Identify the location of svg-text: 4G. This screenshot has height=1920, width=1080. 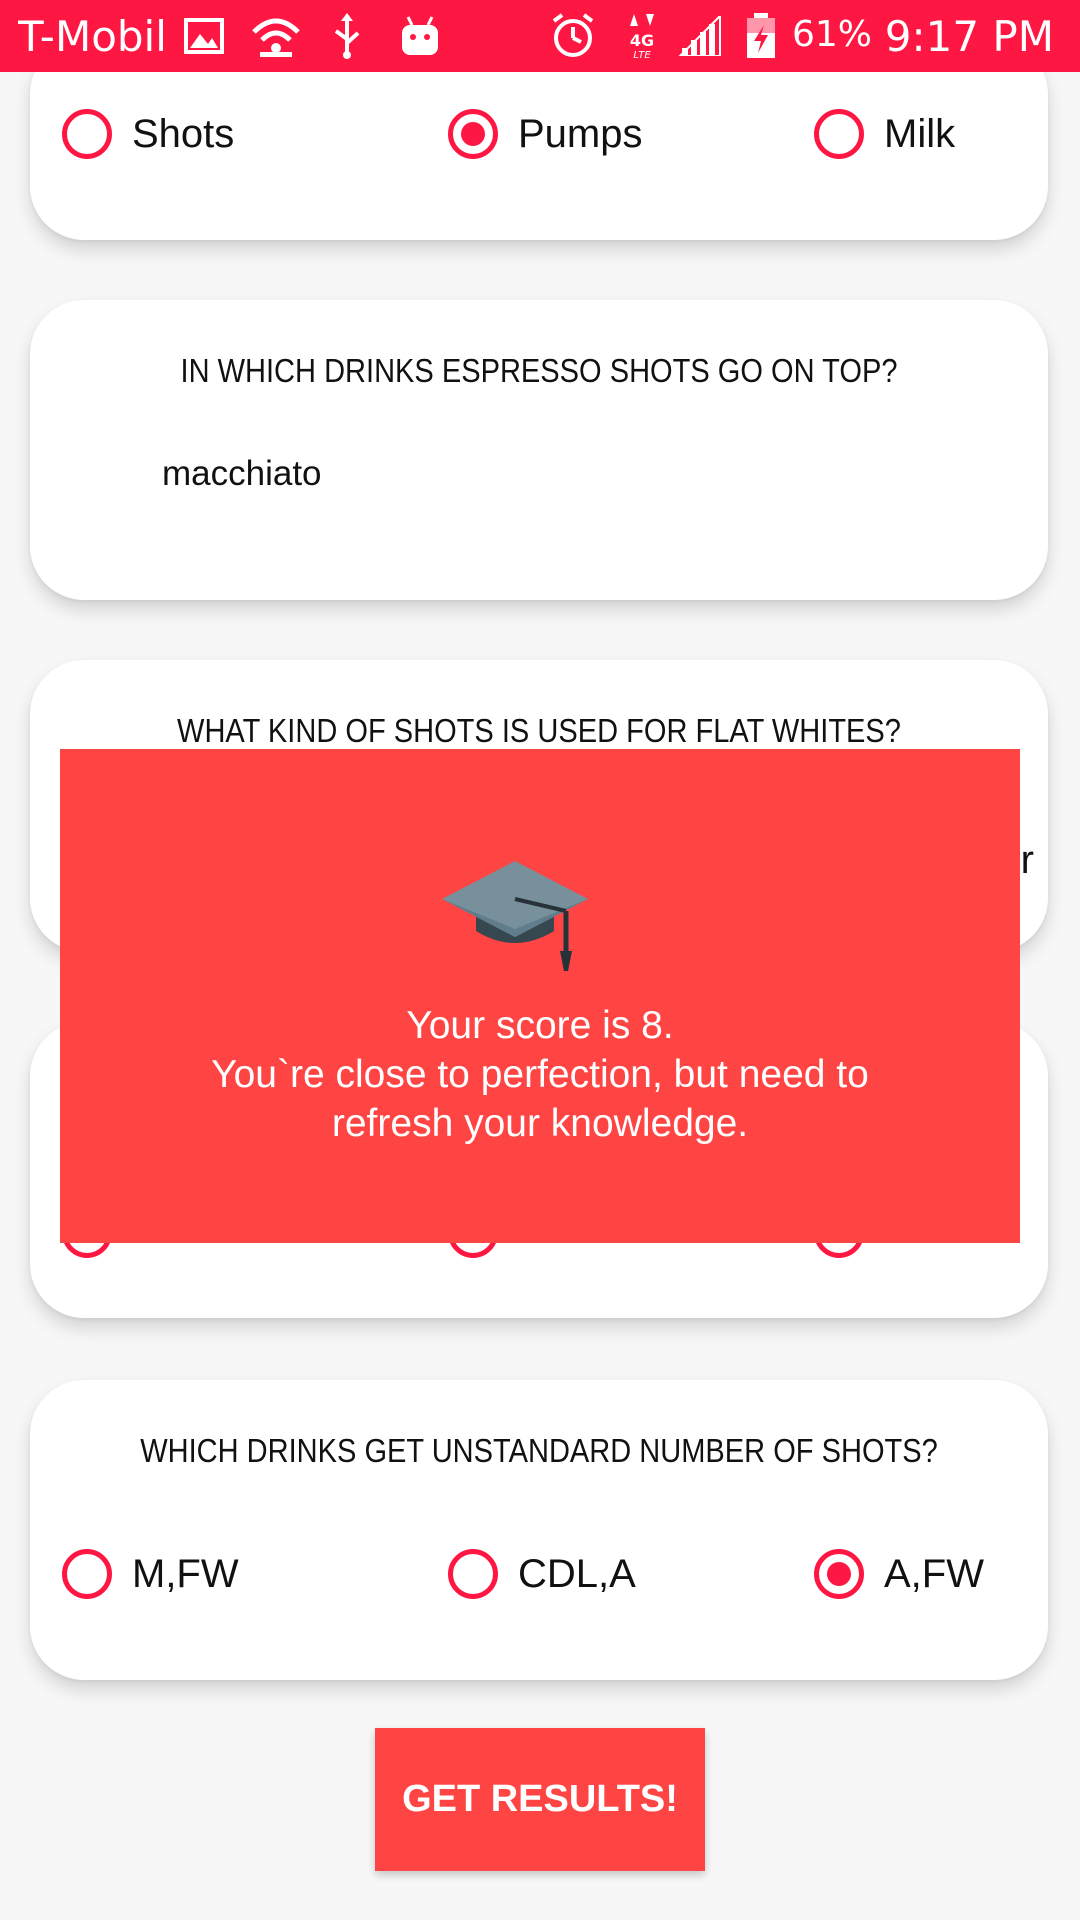
(642, 40).